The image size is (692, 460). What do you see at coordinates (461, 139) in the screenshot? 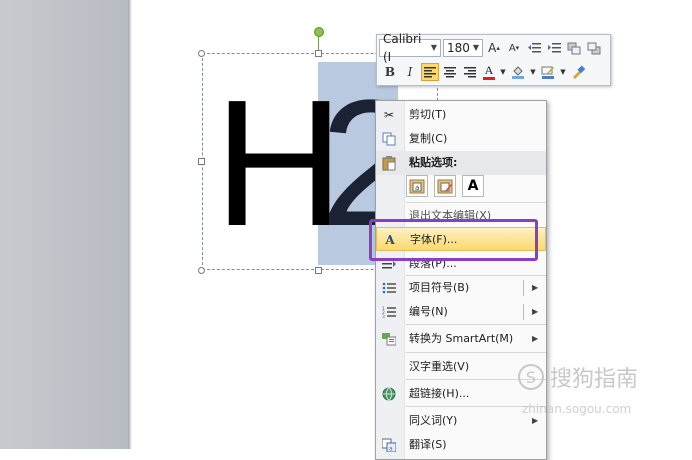
I see `menu-item-copy: 复制(C)` at bounding box center [461, 139].